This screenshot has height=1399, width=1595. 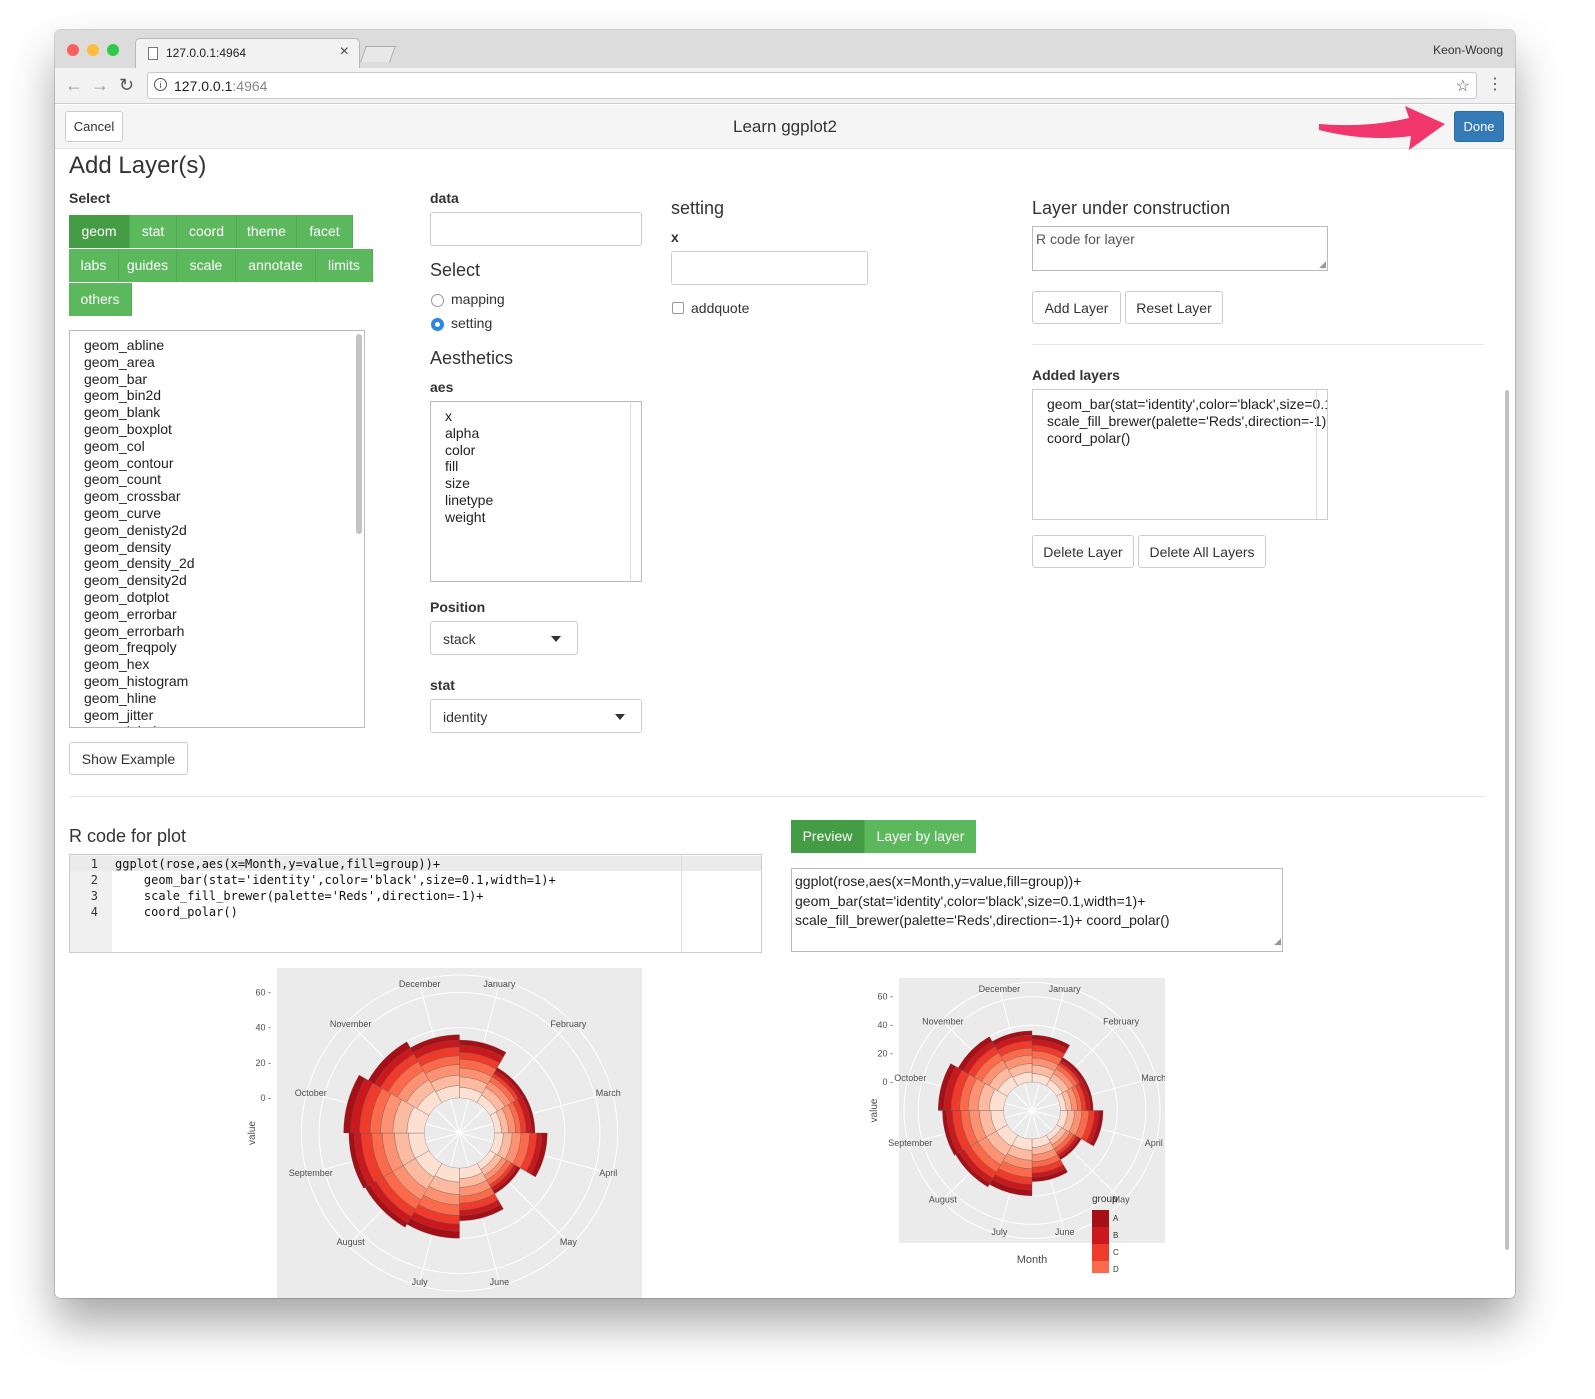 I want to click on reload-icon: ↻, so click(x=126, y=85).